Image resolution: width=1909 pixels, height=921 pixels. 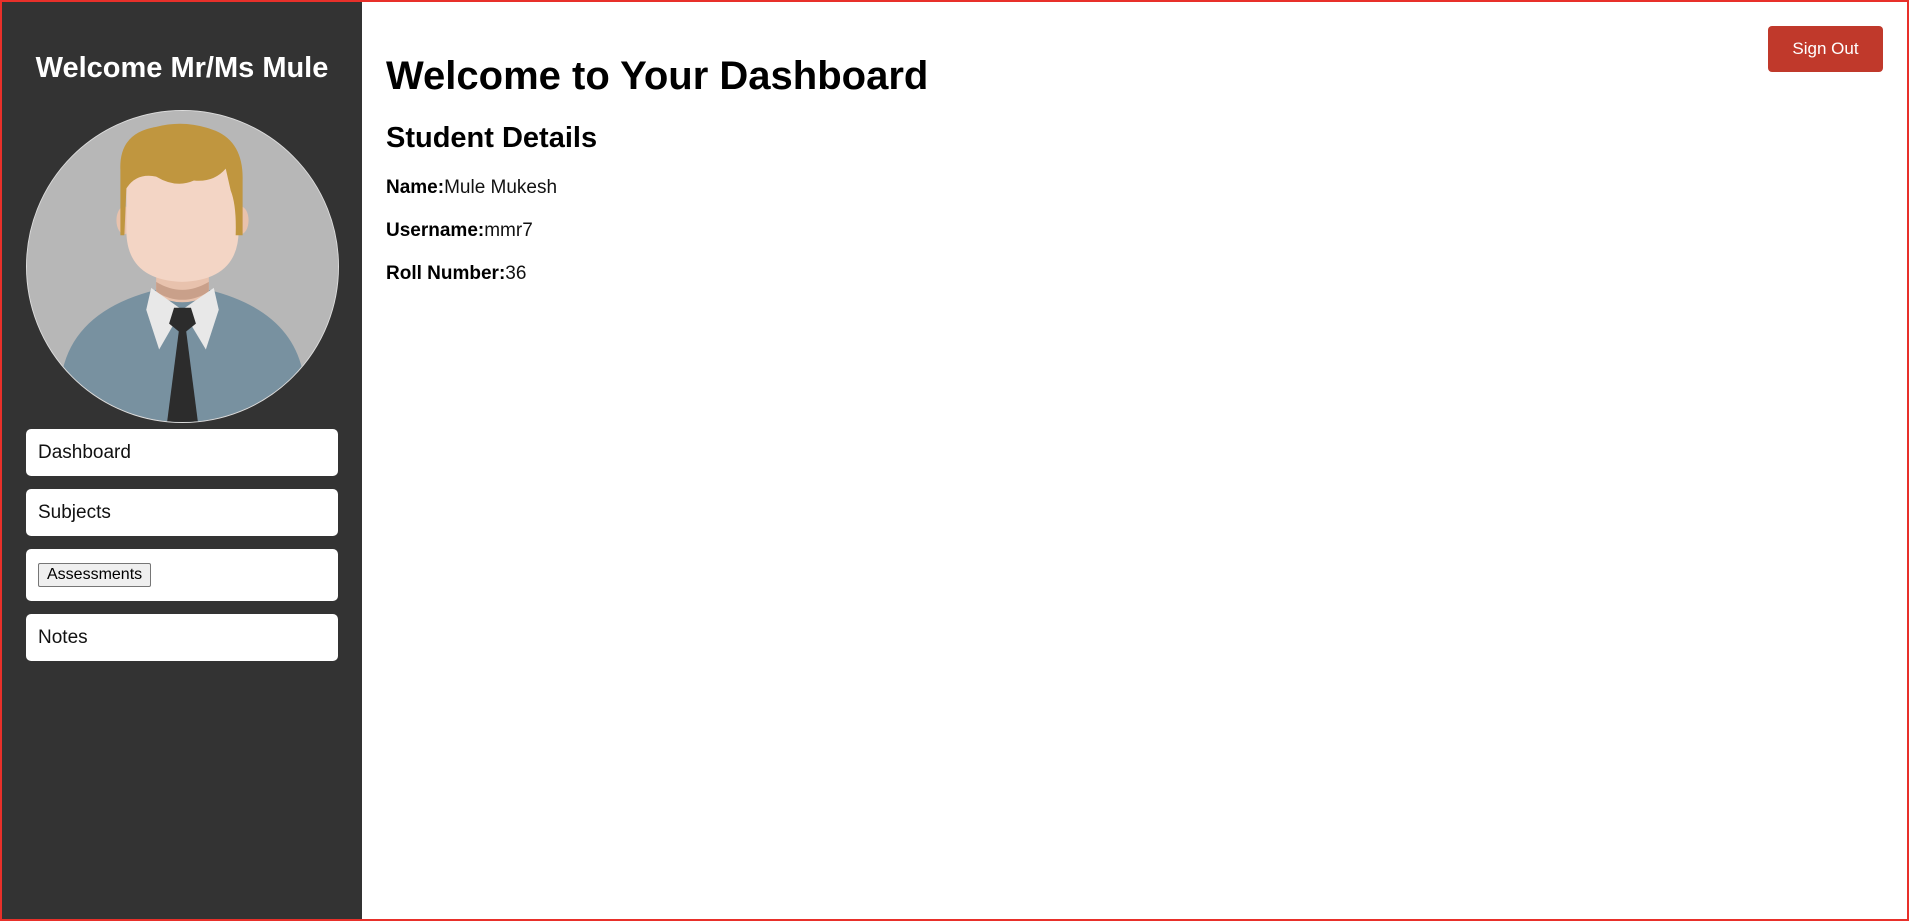 I want to click on detail-name: Name:Mule Mukesh, so click(x=1134, y=187).